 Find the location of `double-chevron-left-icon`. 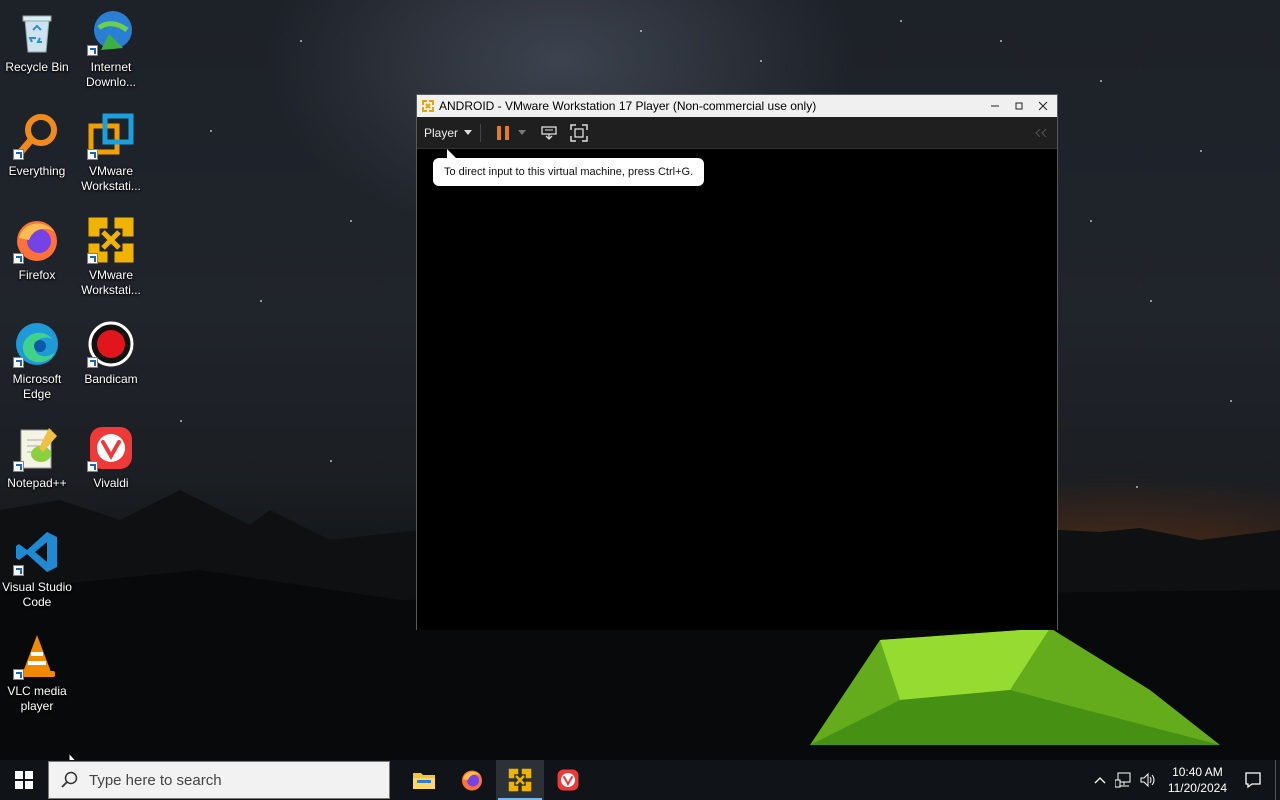

double-chevron-left-icon is located at coordinates (1041, 132).